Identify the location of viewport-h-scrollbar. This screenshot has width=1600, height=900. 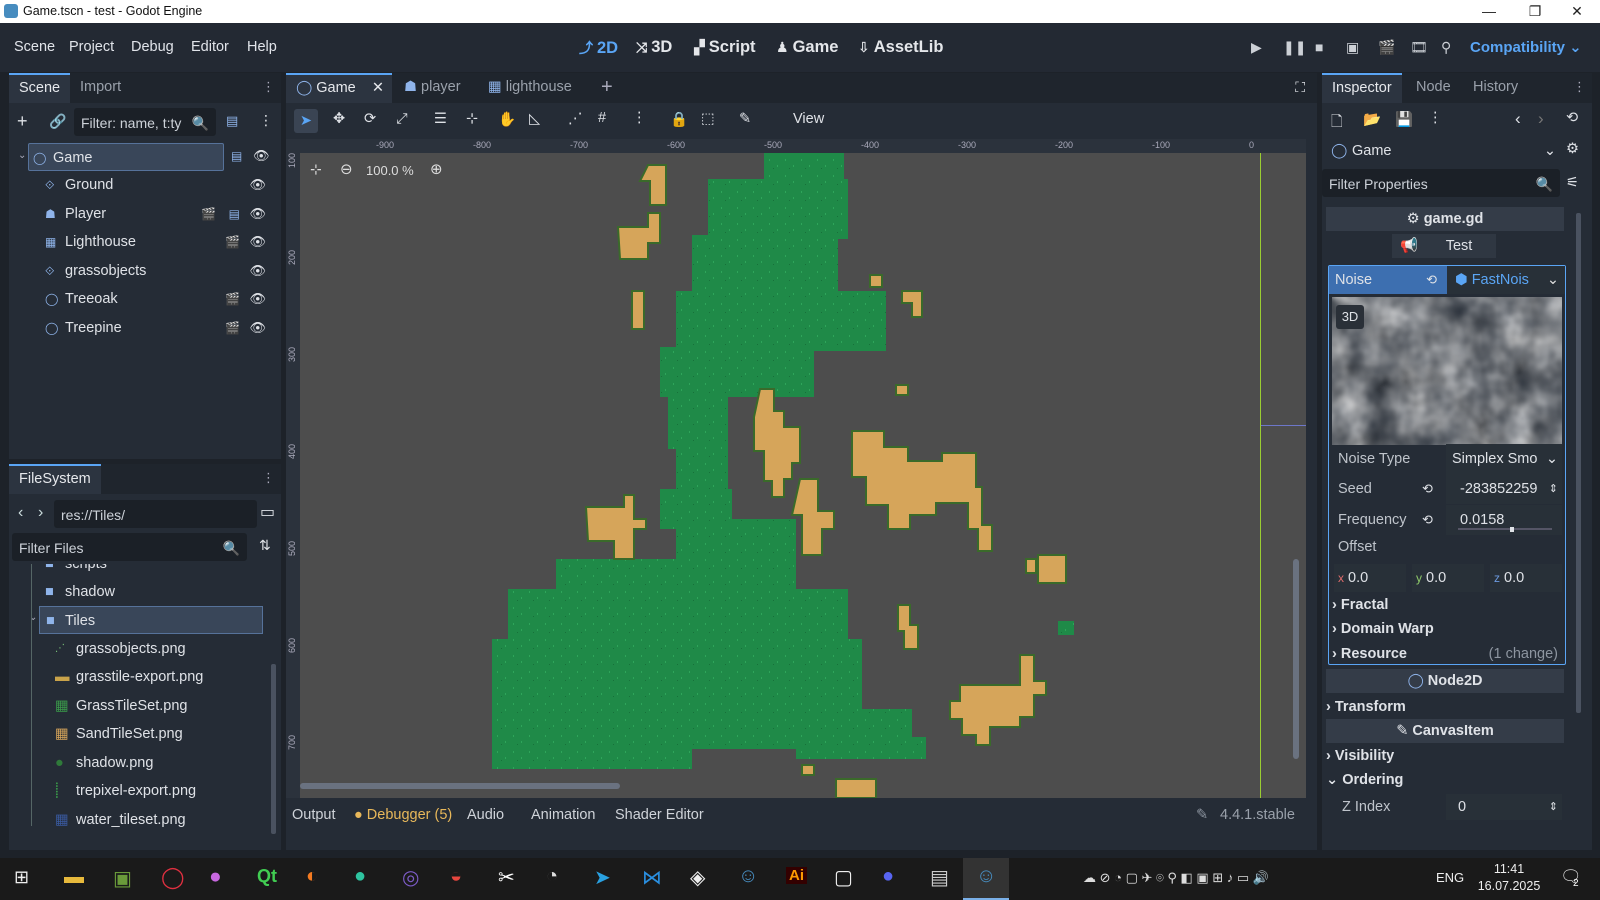
(460, 786).